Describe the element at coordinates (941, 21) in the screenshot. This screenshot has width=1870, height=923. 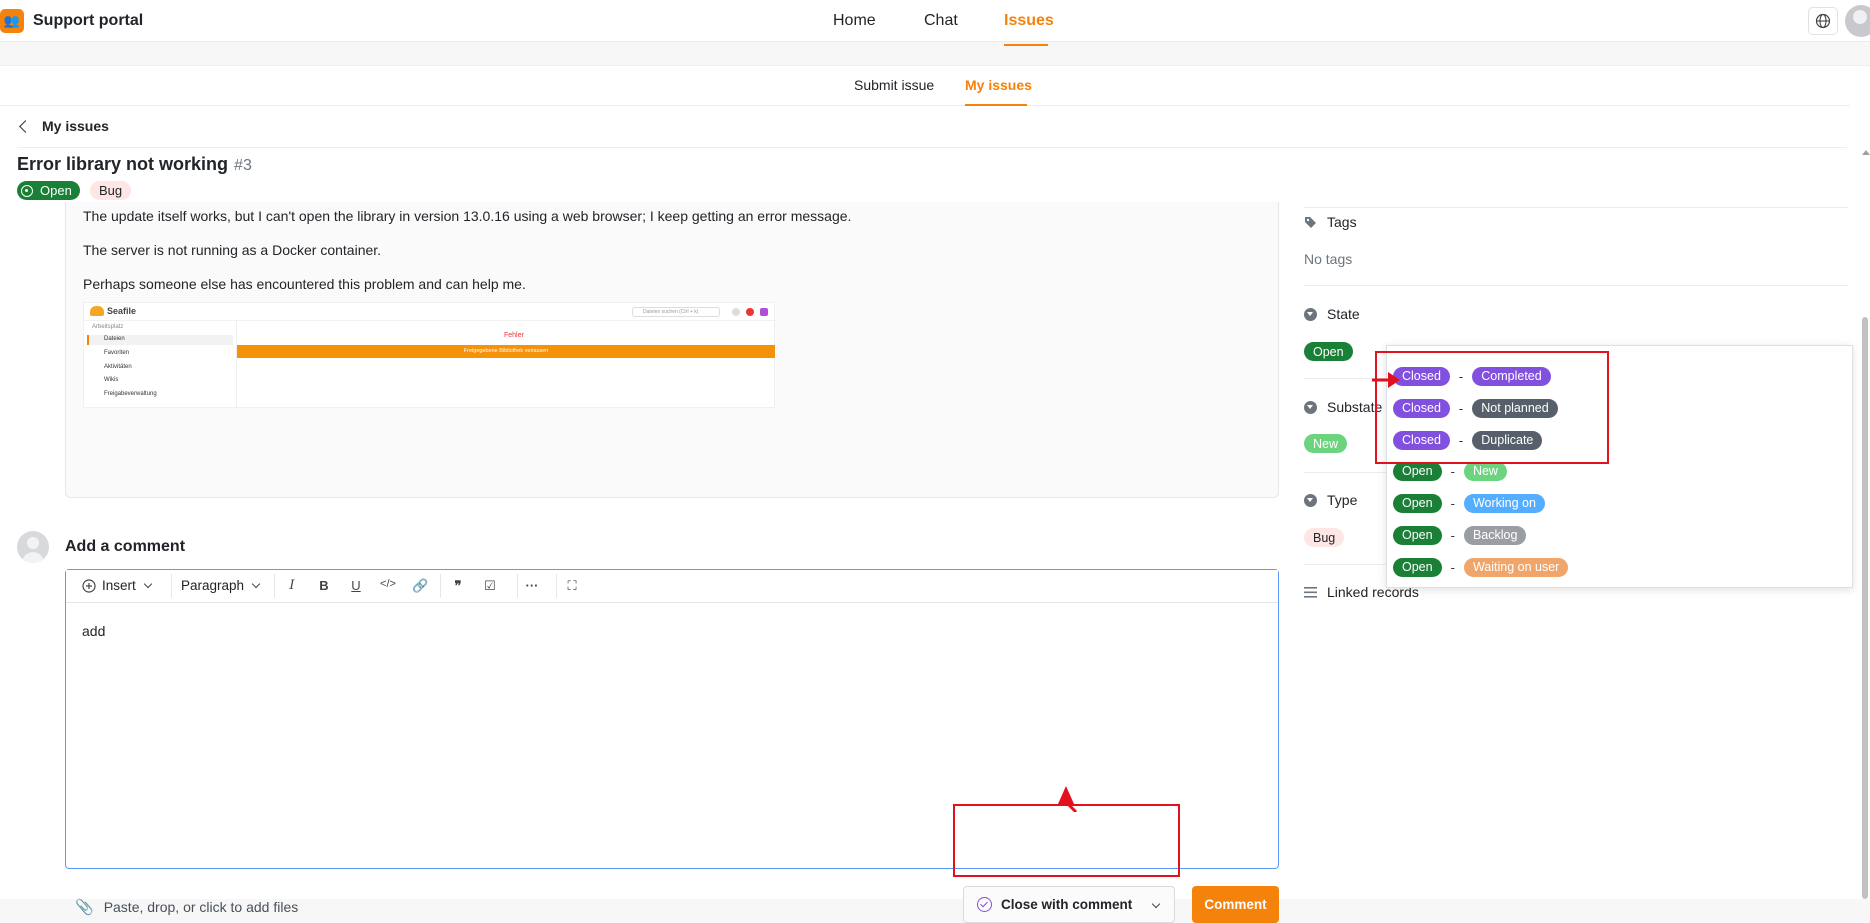
I see `nav-chat: Chat` at that location.